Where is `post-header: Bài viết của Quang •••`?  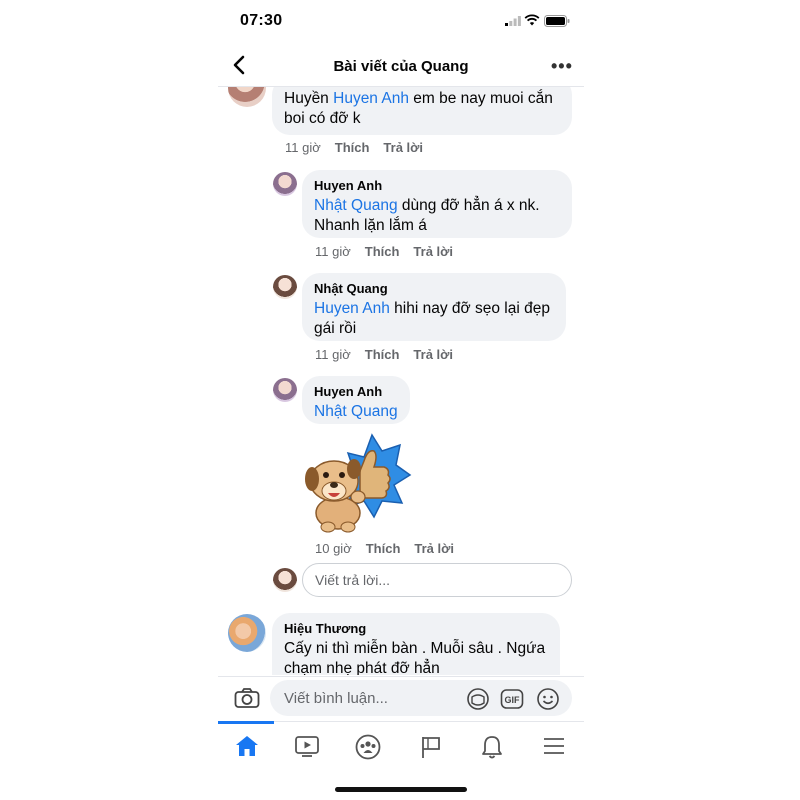
post-header: Bài viết của Quang ••• is located at coordinates (401, 65).